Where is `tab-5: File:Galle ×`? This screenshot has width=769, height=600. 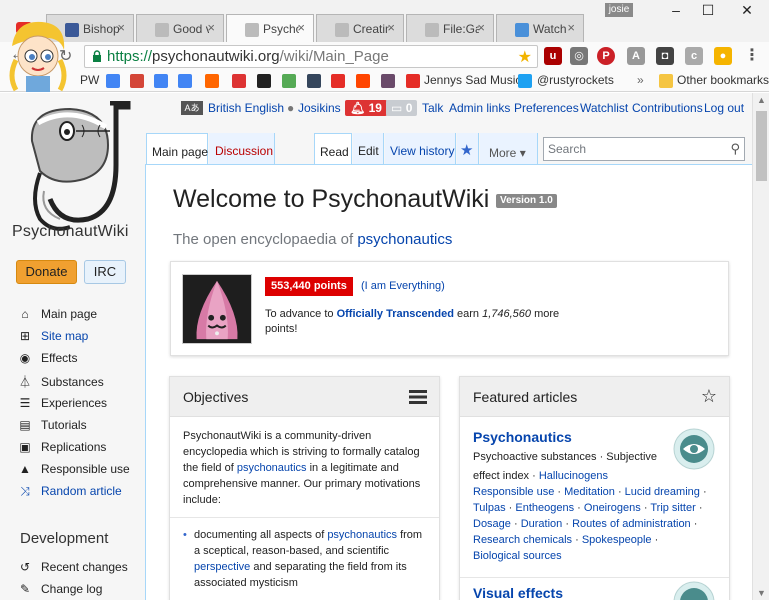 tab-5: File:Galle × is located at coordinates (450, 28).